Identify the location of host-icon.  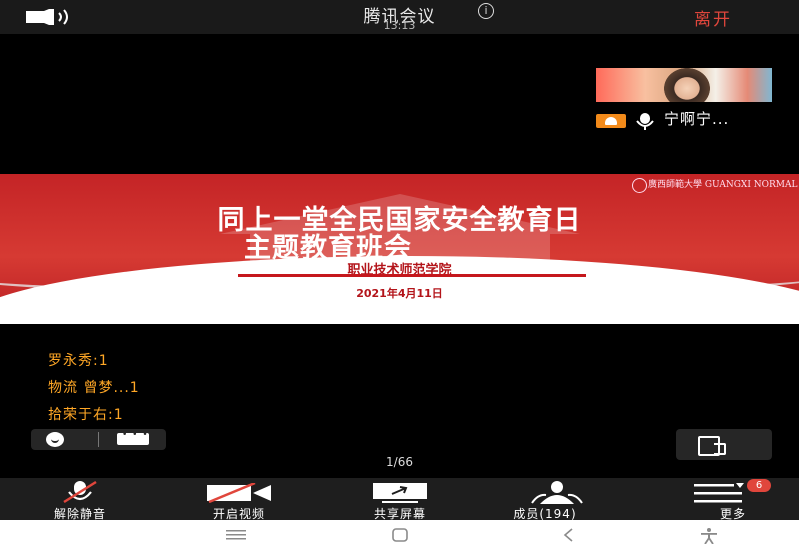
(611, 121).